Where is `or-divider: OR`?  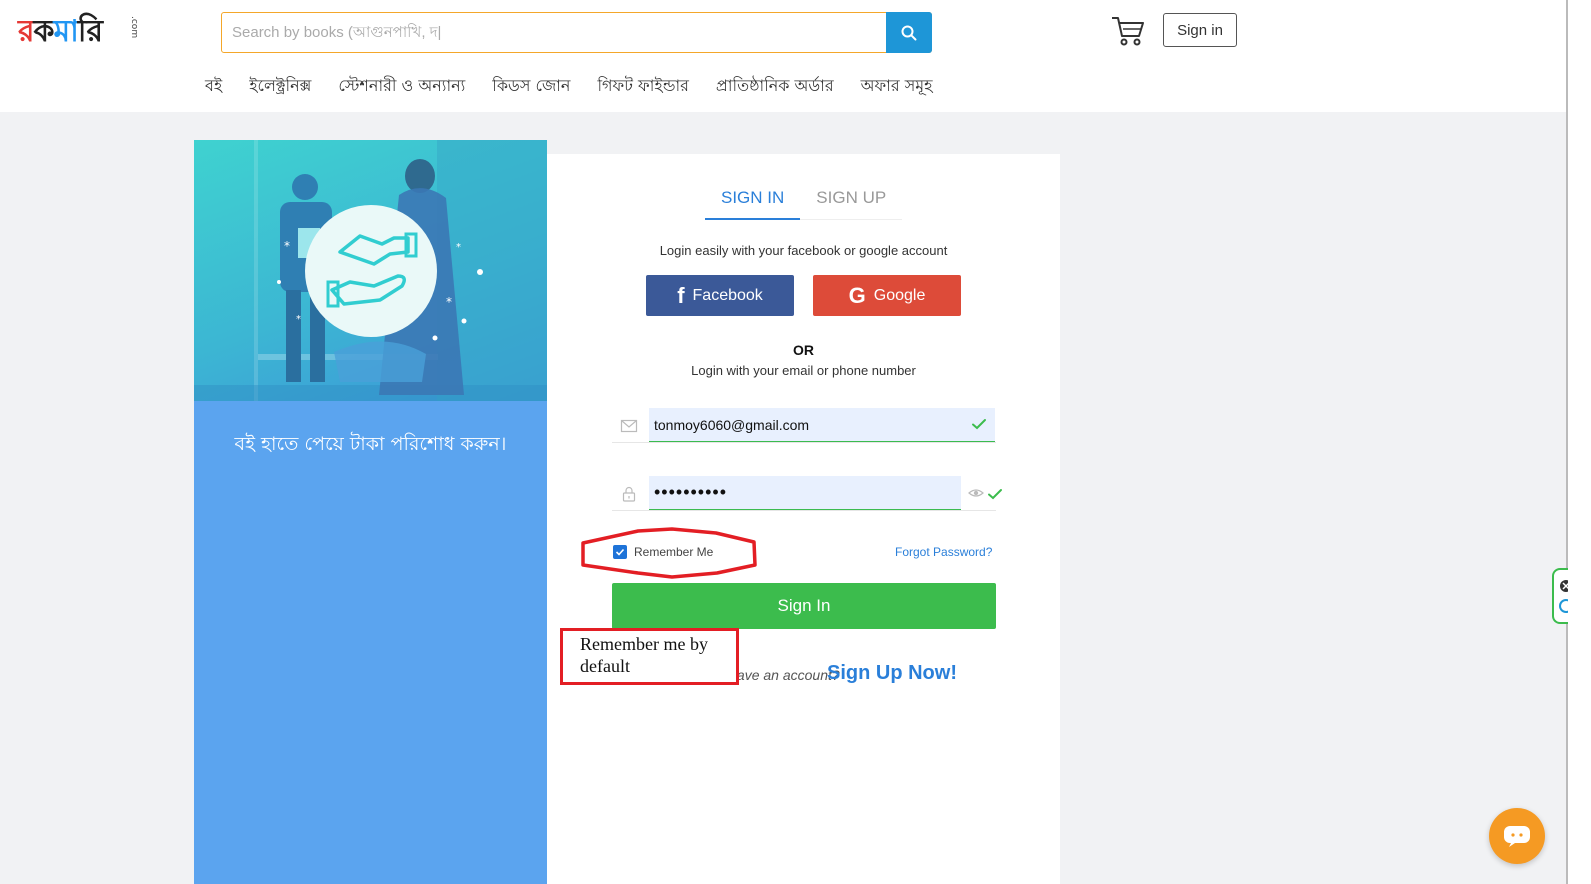 or-divider: OR is located at coordinates (803, 350).